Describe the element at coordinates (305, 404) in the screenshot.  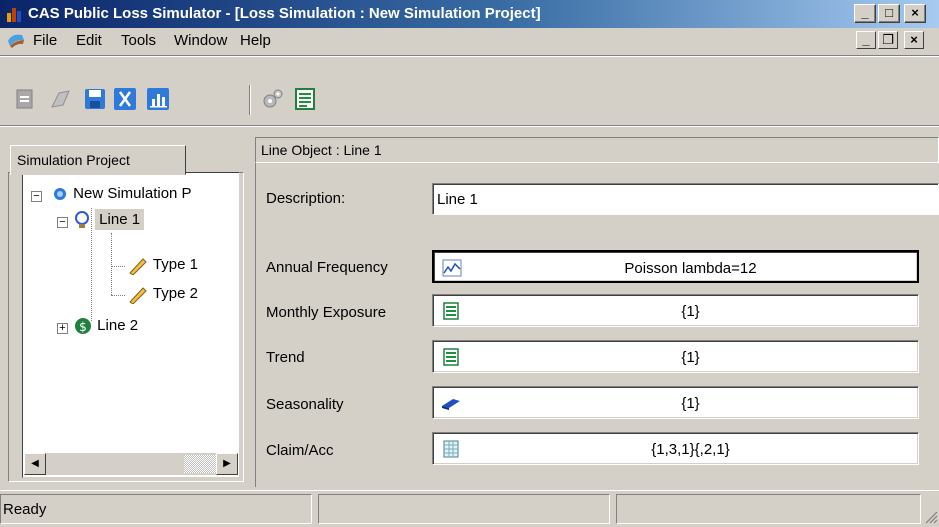
I see `seasonality-label: Seasonality` at that location.